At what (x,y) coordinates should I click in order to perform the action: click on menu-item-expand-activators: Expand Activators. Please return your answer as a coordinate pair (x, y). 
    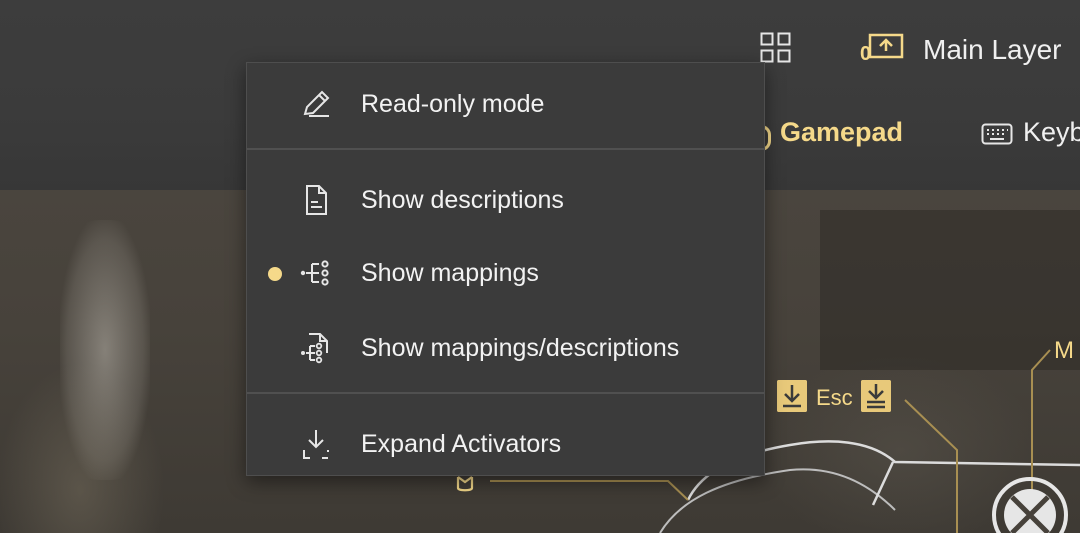
    Looking at the image, I should click on (505, 444).